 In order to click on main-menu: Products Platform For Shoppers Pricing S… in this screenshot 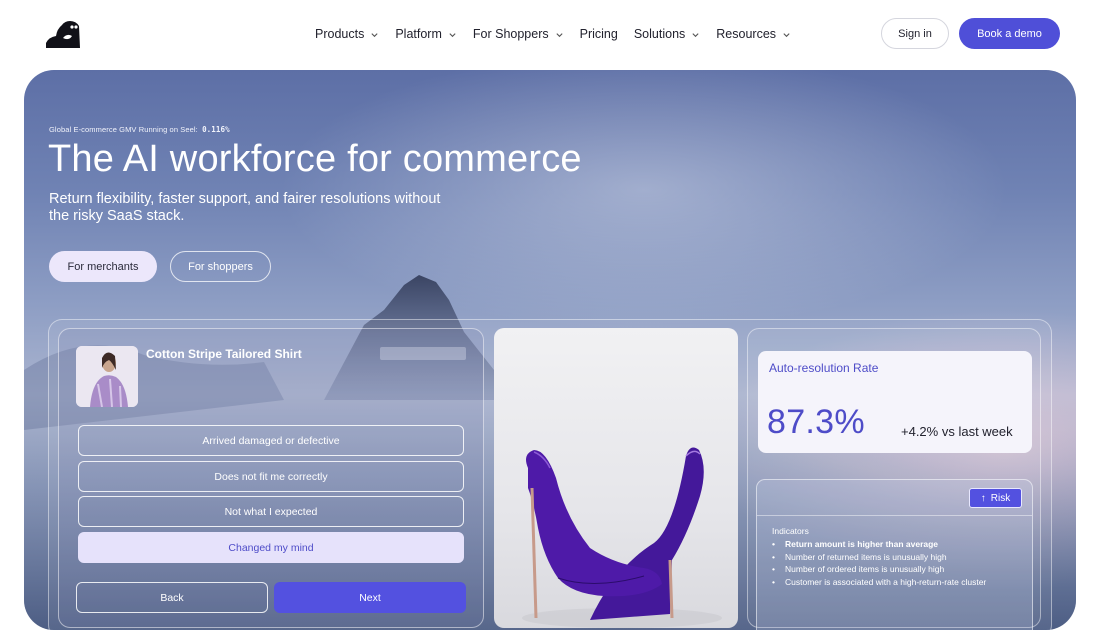, I will do `click(561, 34)`.